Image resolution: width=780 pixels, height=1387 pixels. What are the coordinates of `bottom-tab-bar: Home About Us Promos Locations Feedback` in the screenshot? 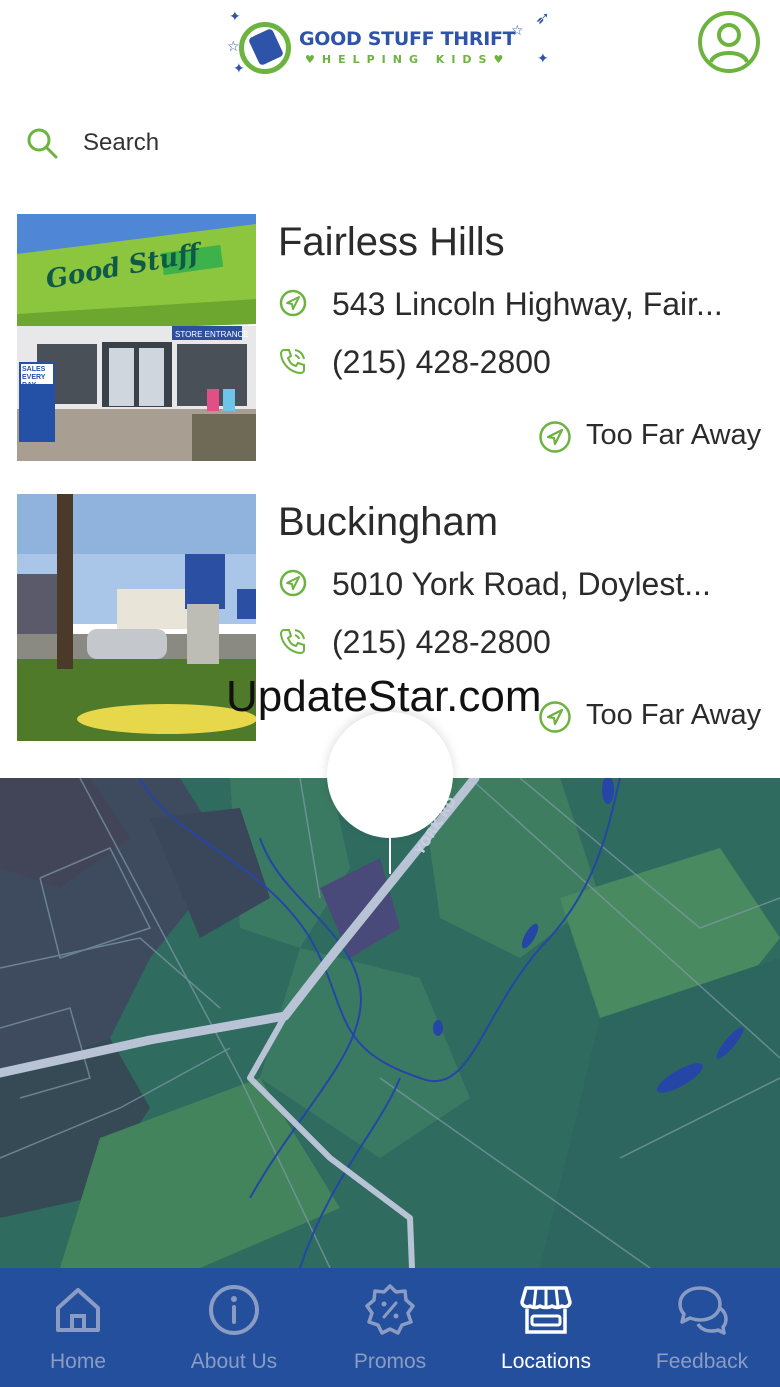 It's located at (390, 1327).